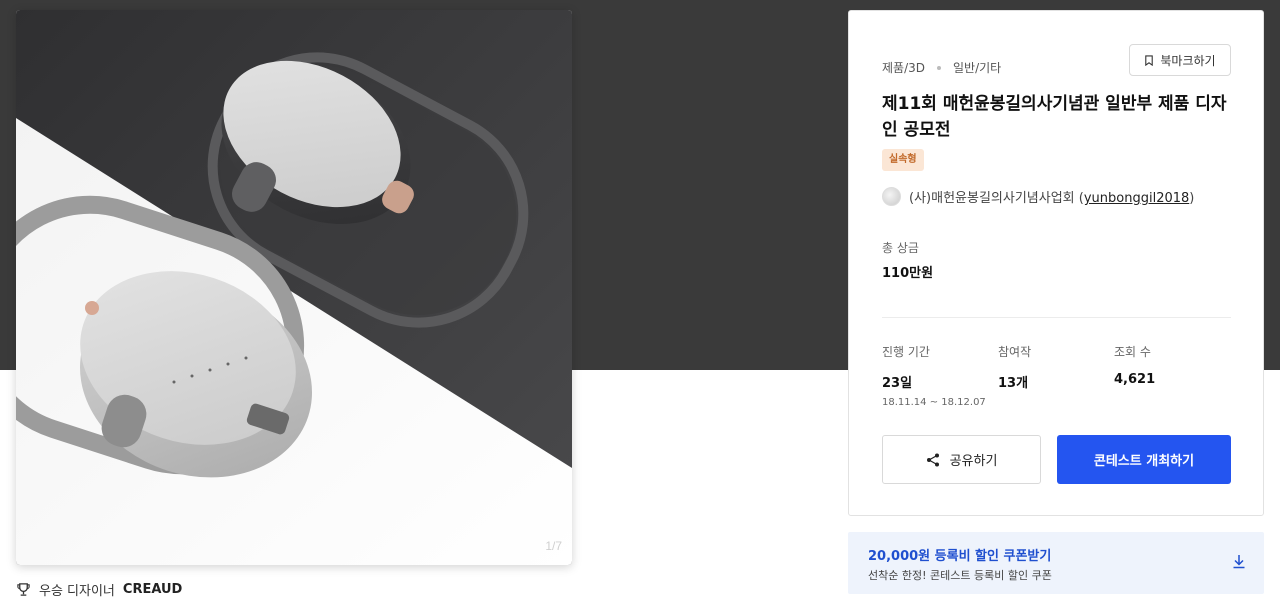 The height and width of the screenshot is (603, 1280). I want to click on stat-entries: 참여작 13개, so click(1014, 367).